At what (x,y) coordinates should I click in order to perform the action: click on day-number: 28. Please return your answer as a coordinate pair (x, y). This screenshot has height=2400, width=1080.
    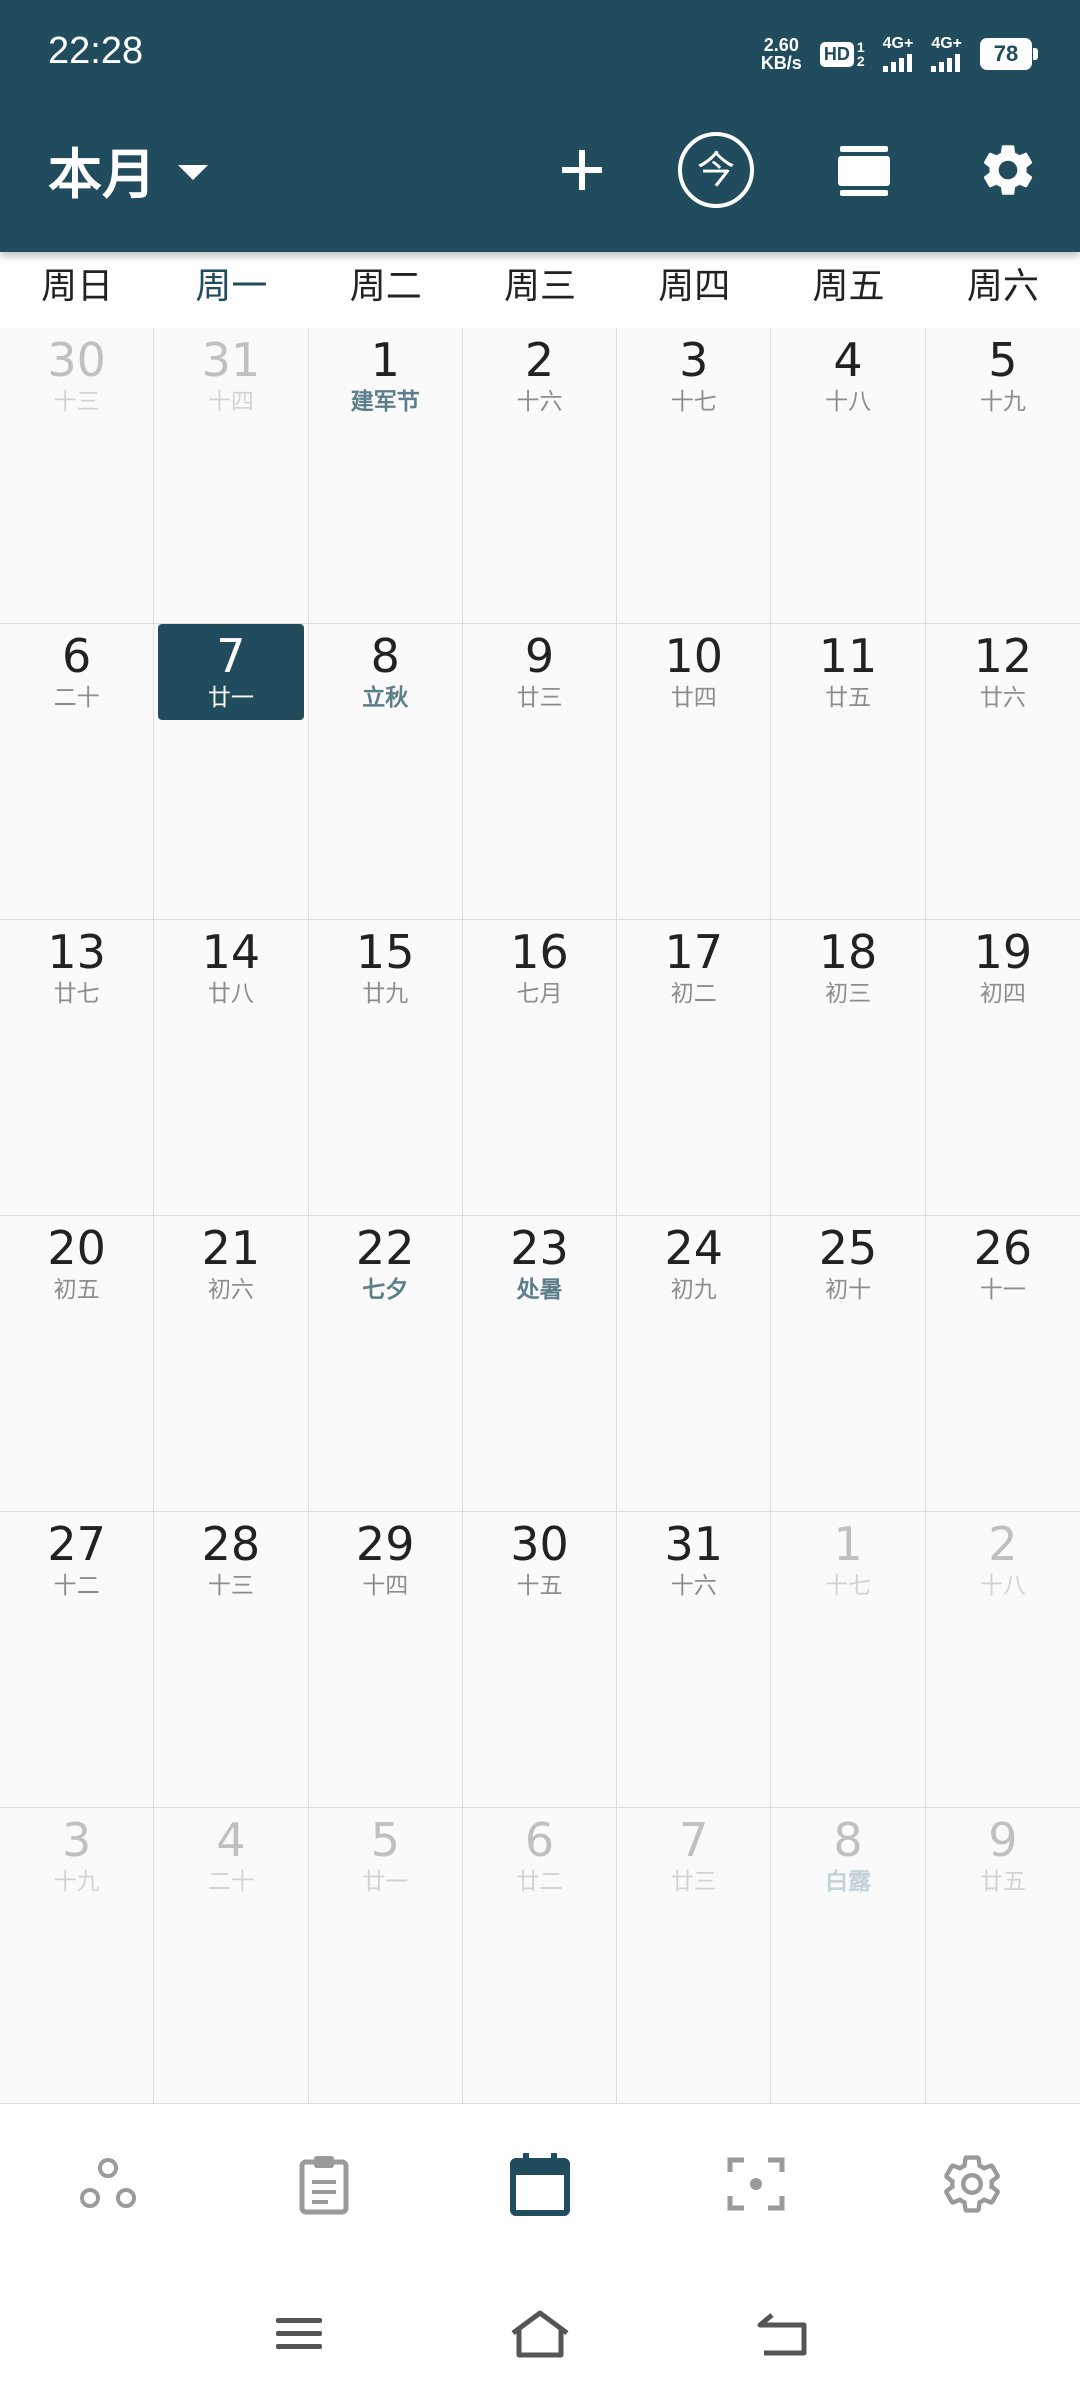
    Looking at the image, I should click on (231, 1544).